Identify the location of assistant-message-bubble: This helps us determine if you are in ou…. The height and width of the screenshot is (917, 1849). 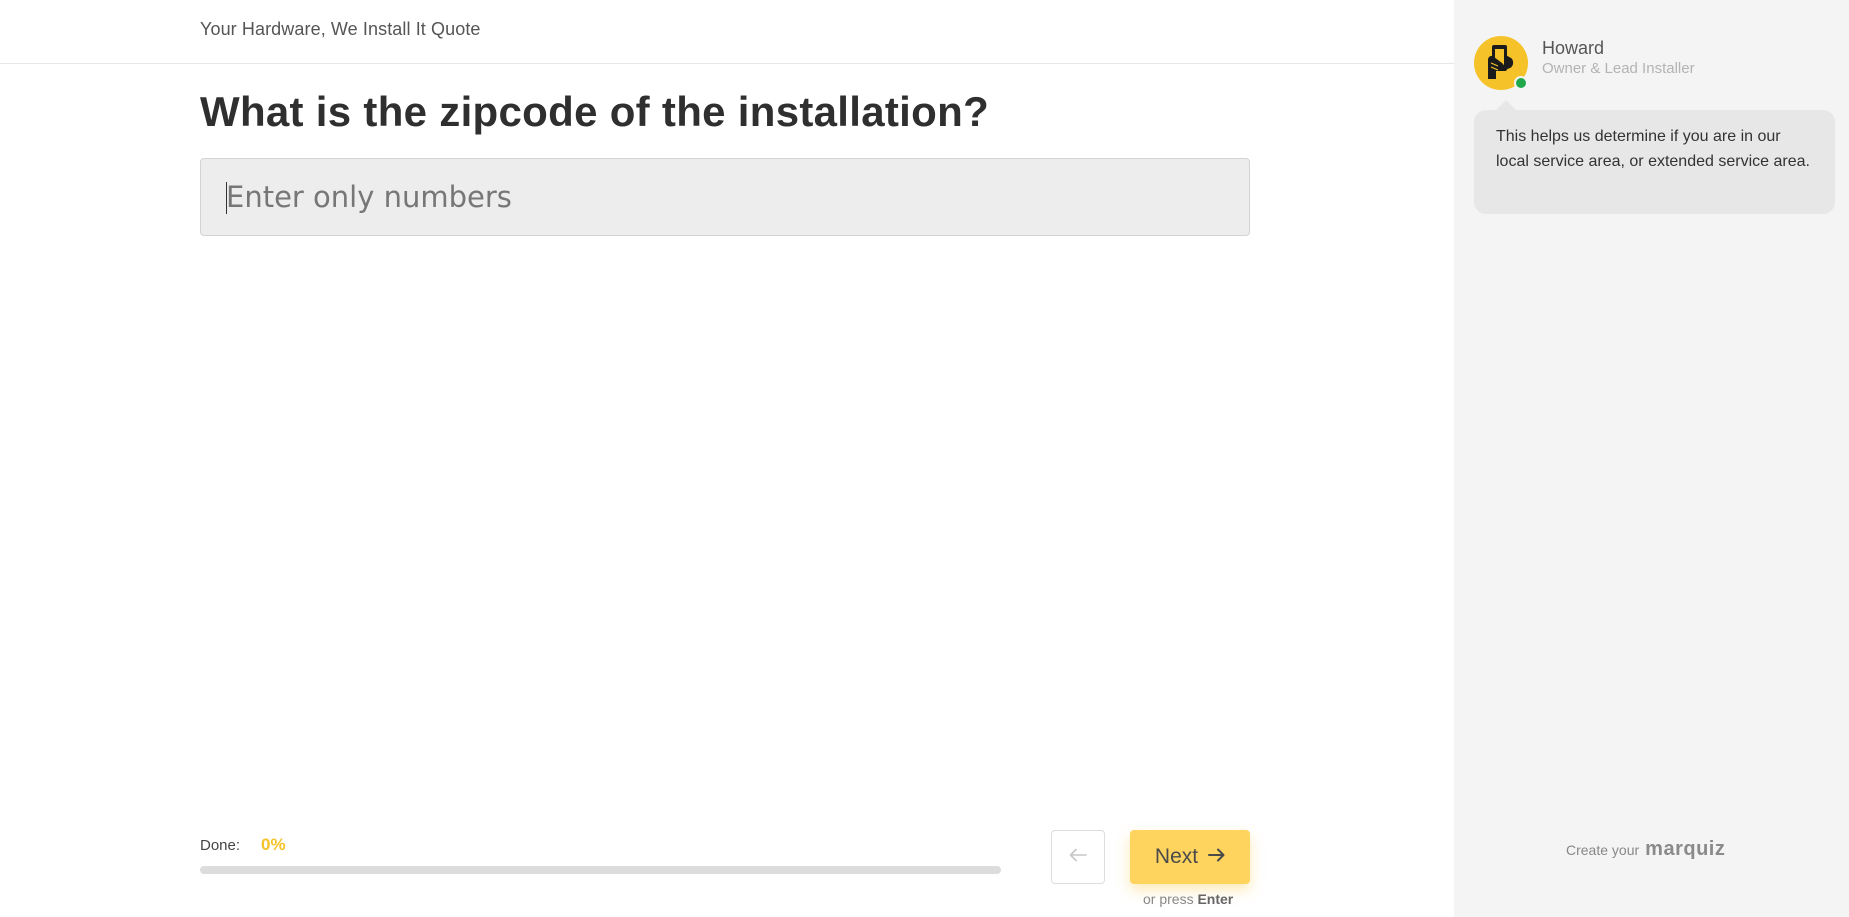
(1654, 157).